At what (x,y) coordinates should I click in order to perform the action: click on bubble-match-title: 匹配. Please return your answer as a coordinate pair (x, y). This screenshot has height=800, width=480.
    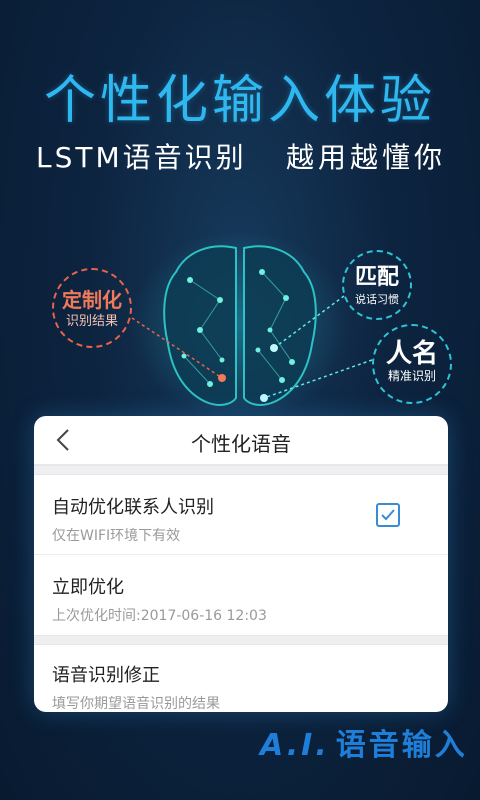
    Looking at the image, I should click on (376, 277).